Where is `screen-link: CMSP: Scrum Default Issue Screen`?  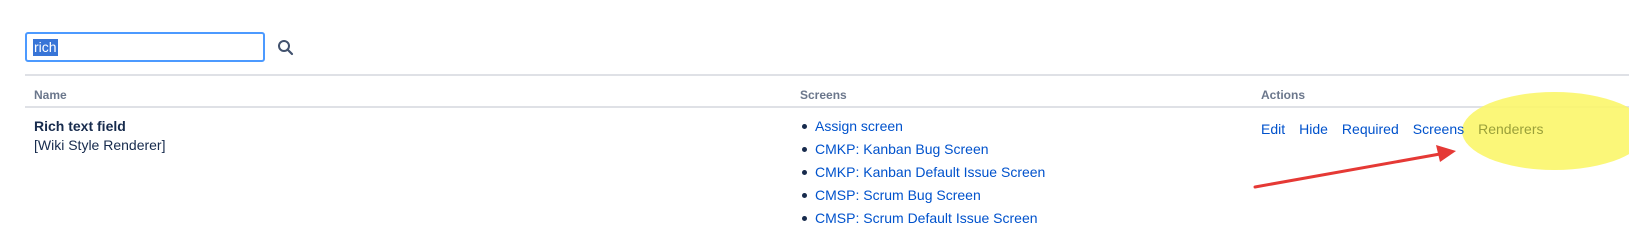
screen-link: CMSP: Scrum Default Issue Screen is located at coordinates (926, 218).